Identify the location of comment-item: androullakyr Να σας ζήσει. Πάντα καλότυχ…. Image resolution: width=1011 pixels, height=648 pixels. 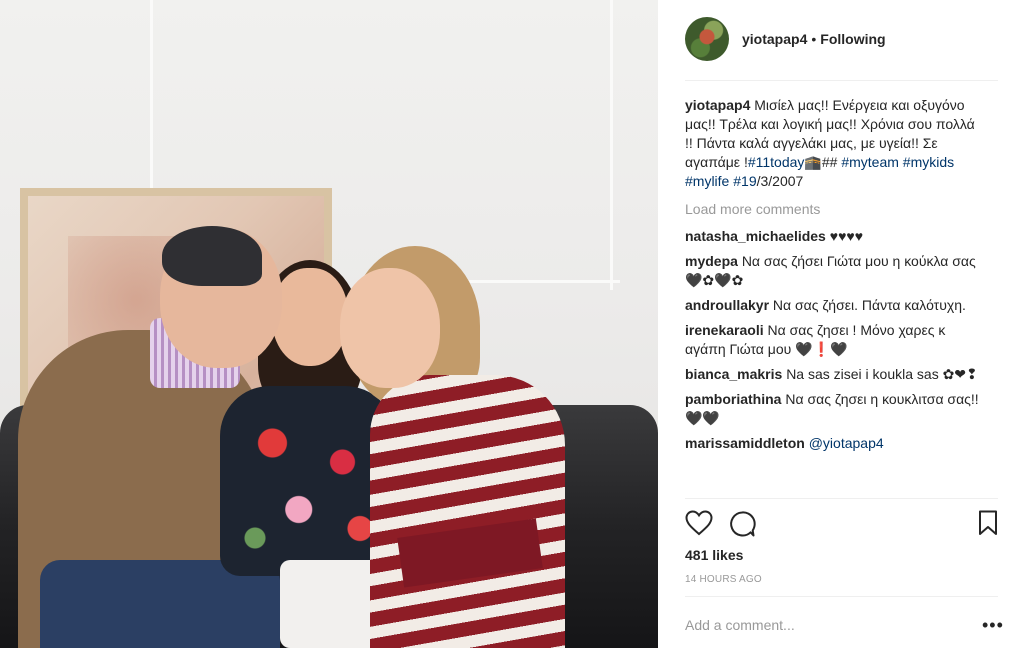
(835, 305).